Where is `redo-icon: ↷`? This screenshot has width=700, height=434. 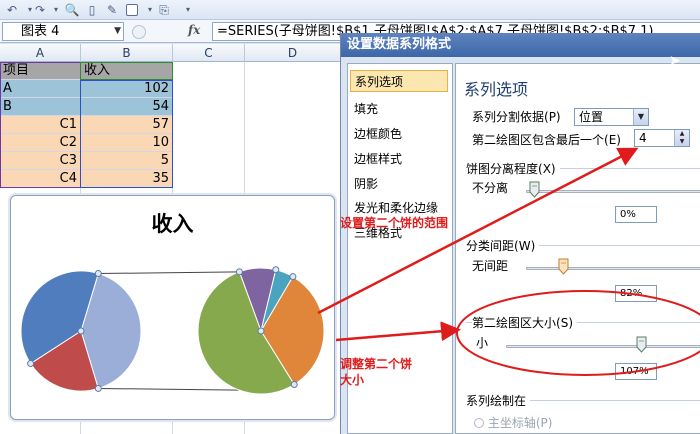 redo-icon: ↷ is located at coordinates (40, 10).